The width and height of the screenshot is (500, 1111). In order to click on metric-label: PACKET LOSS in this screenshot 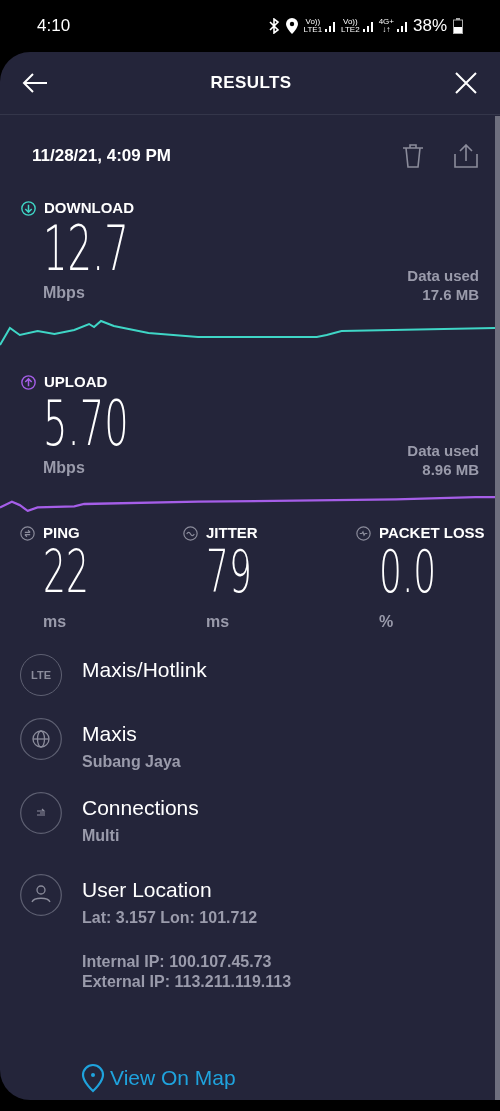, I will do `click(432, 532)`.